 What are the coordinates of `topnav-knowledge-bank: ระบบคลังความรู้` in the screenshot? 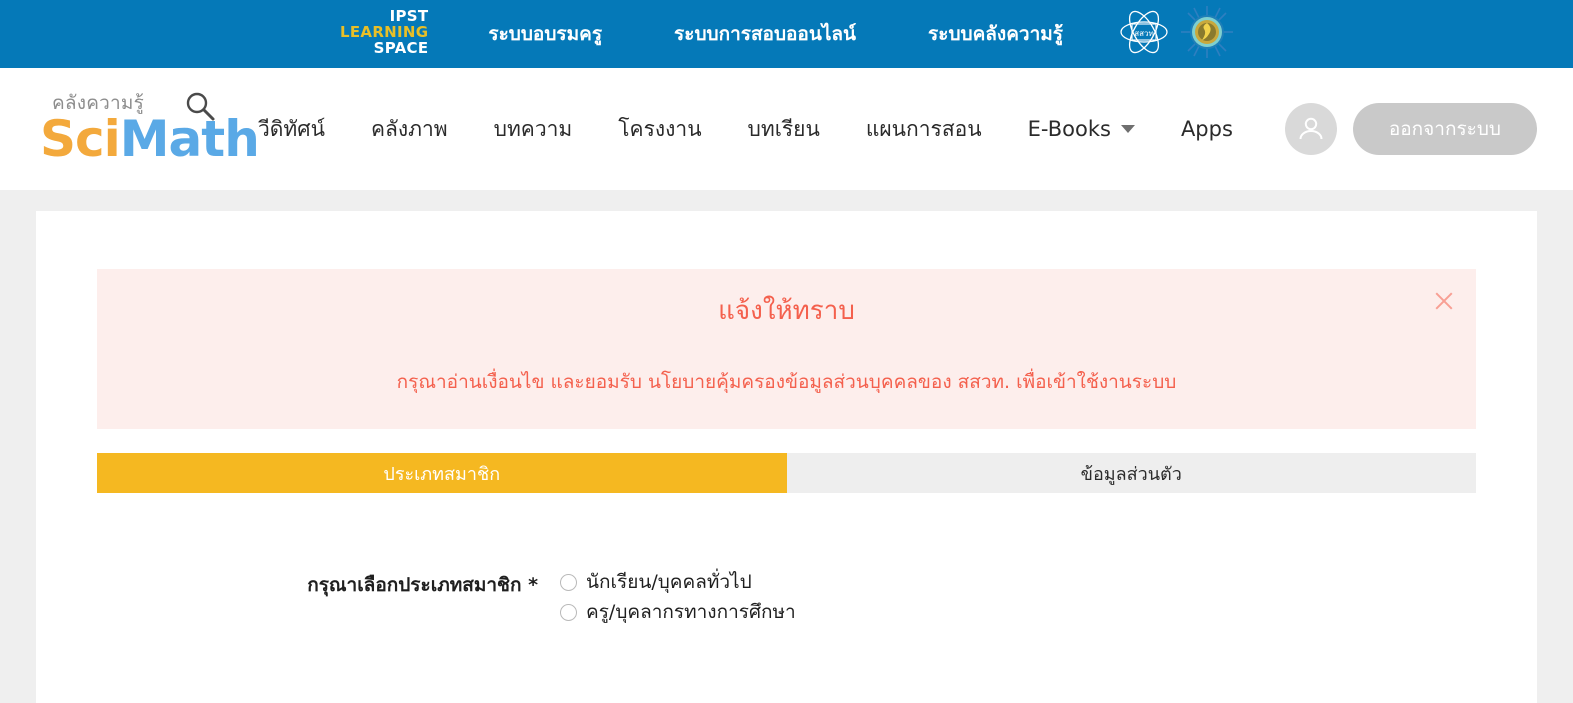 It's located at (995, 34).